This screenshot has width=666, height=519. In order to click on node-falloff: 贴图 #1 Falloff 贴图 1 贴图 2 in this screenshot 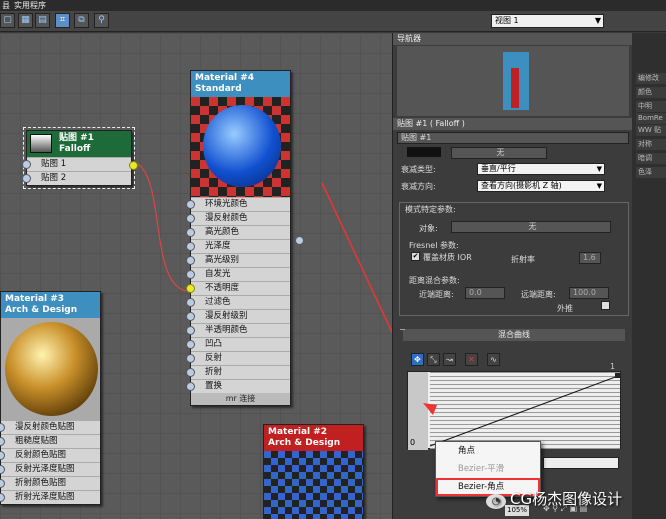, I will do `click(80, 158)`.